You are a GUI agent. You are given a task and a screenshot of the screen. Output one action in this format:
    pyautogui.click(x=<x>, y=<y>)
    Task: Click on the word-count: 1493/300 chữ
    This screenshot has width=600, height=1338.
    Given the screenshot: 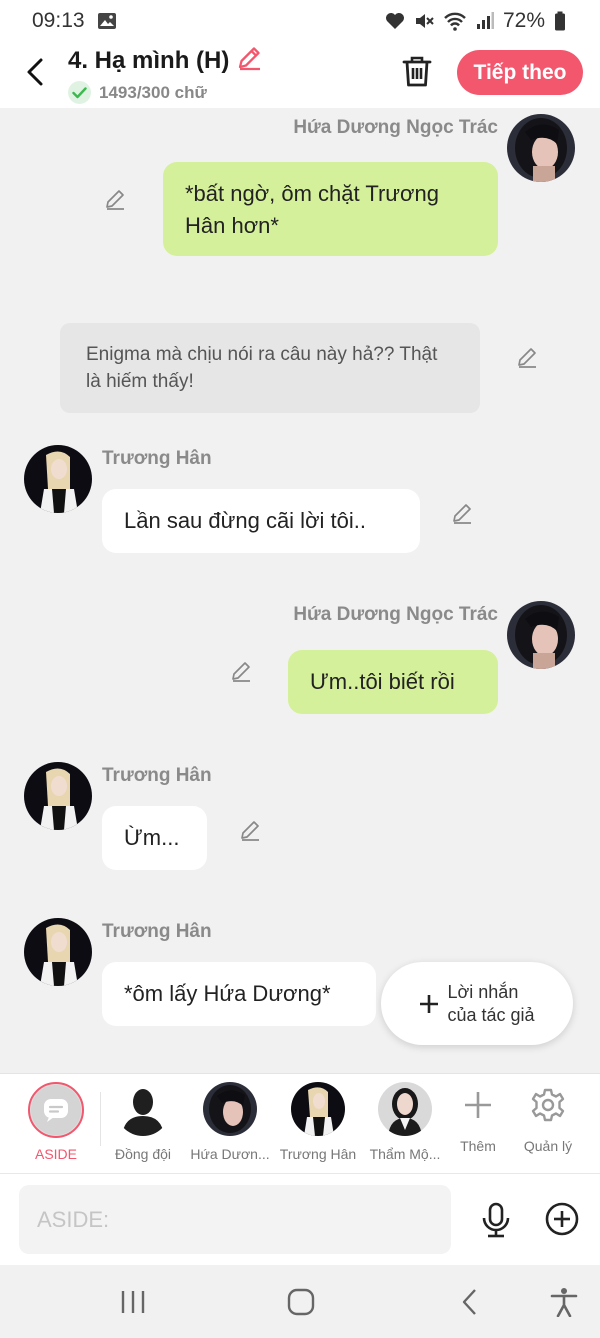 What is the action you would take?
    pyautogui.click(x=153, y=92)
    